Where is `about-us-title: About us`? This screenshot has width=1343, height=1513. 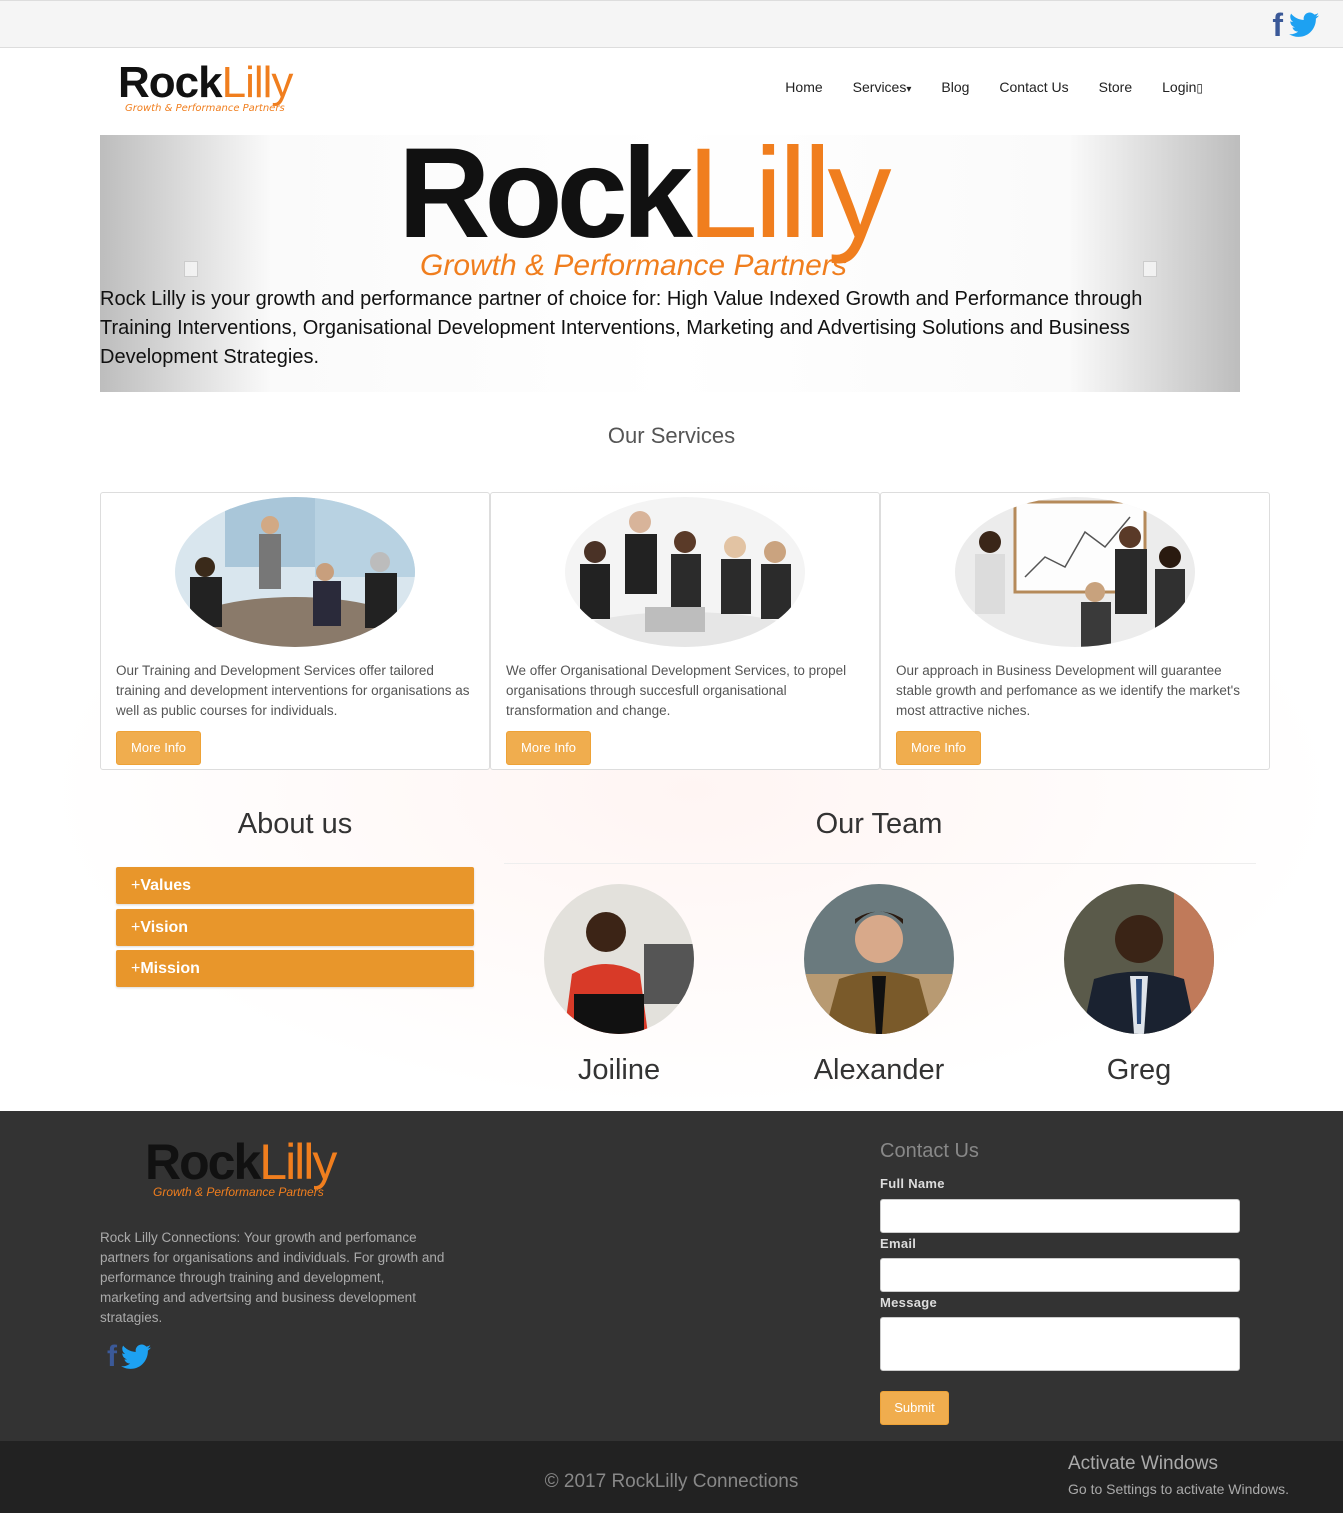 about-us-title: About us is located at coordinates (295, 824).